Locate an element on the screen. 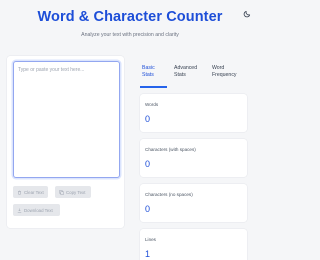  tab-word-frequency: Word Frequency is located at coordinates (224, 72).